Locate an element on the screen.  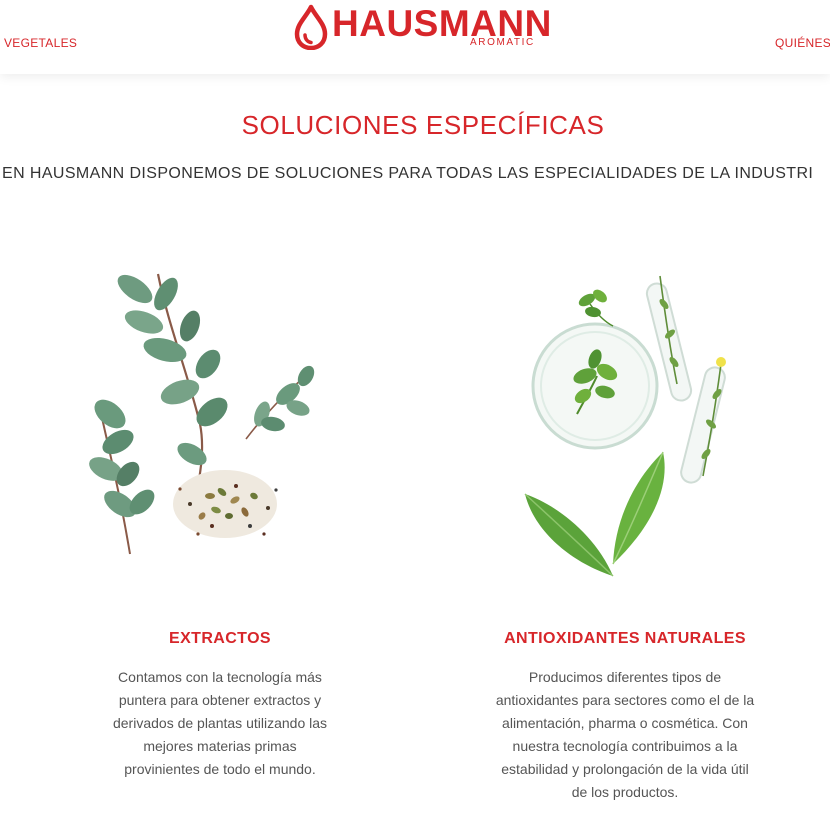
card-text-line: Producimos diferentes tipos de is located at coordinates (625, 677).